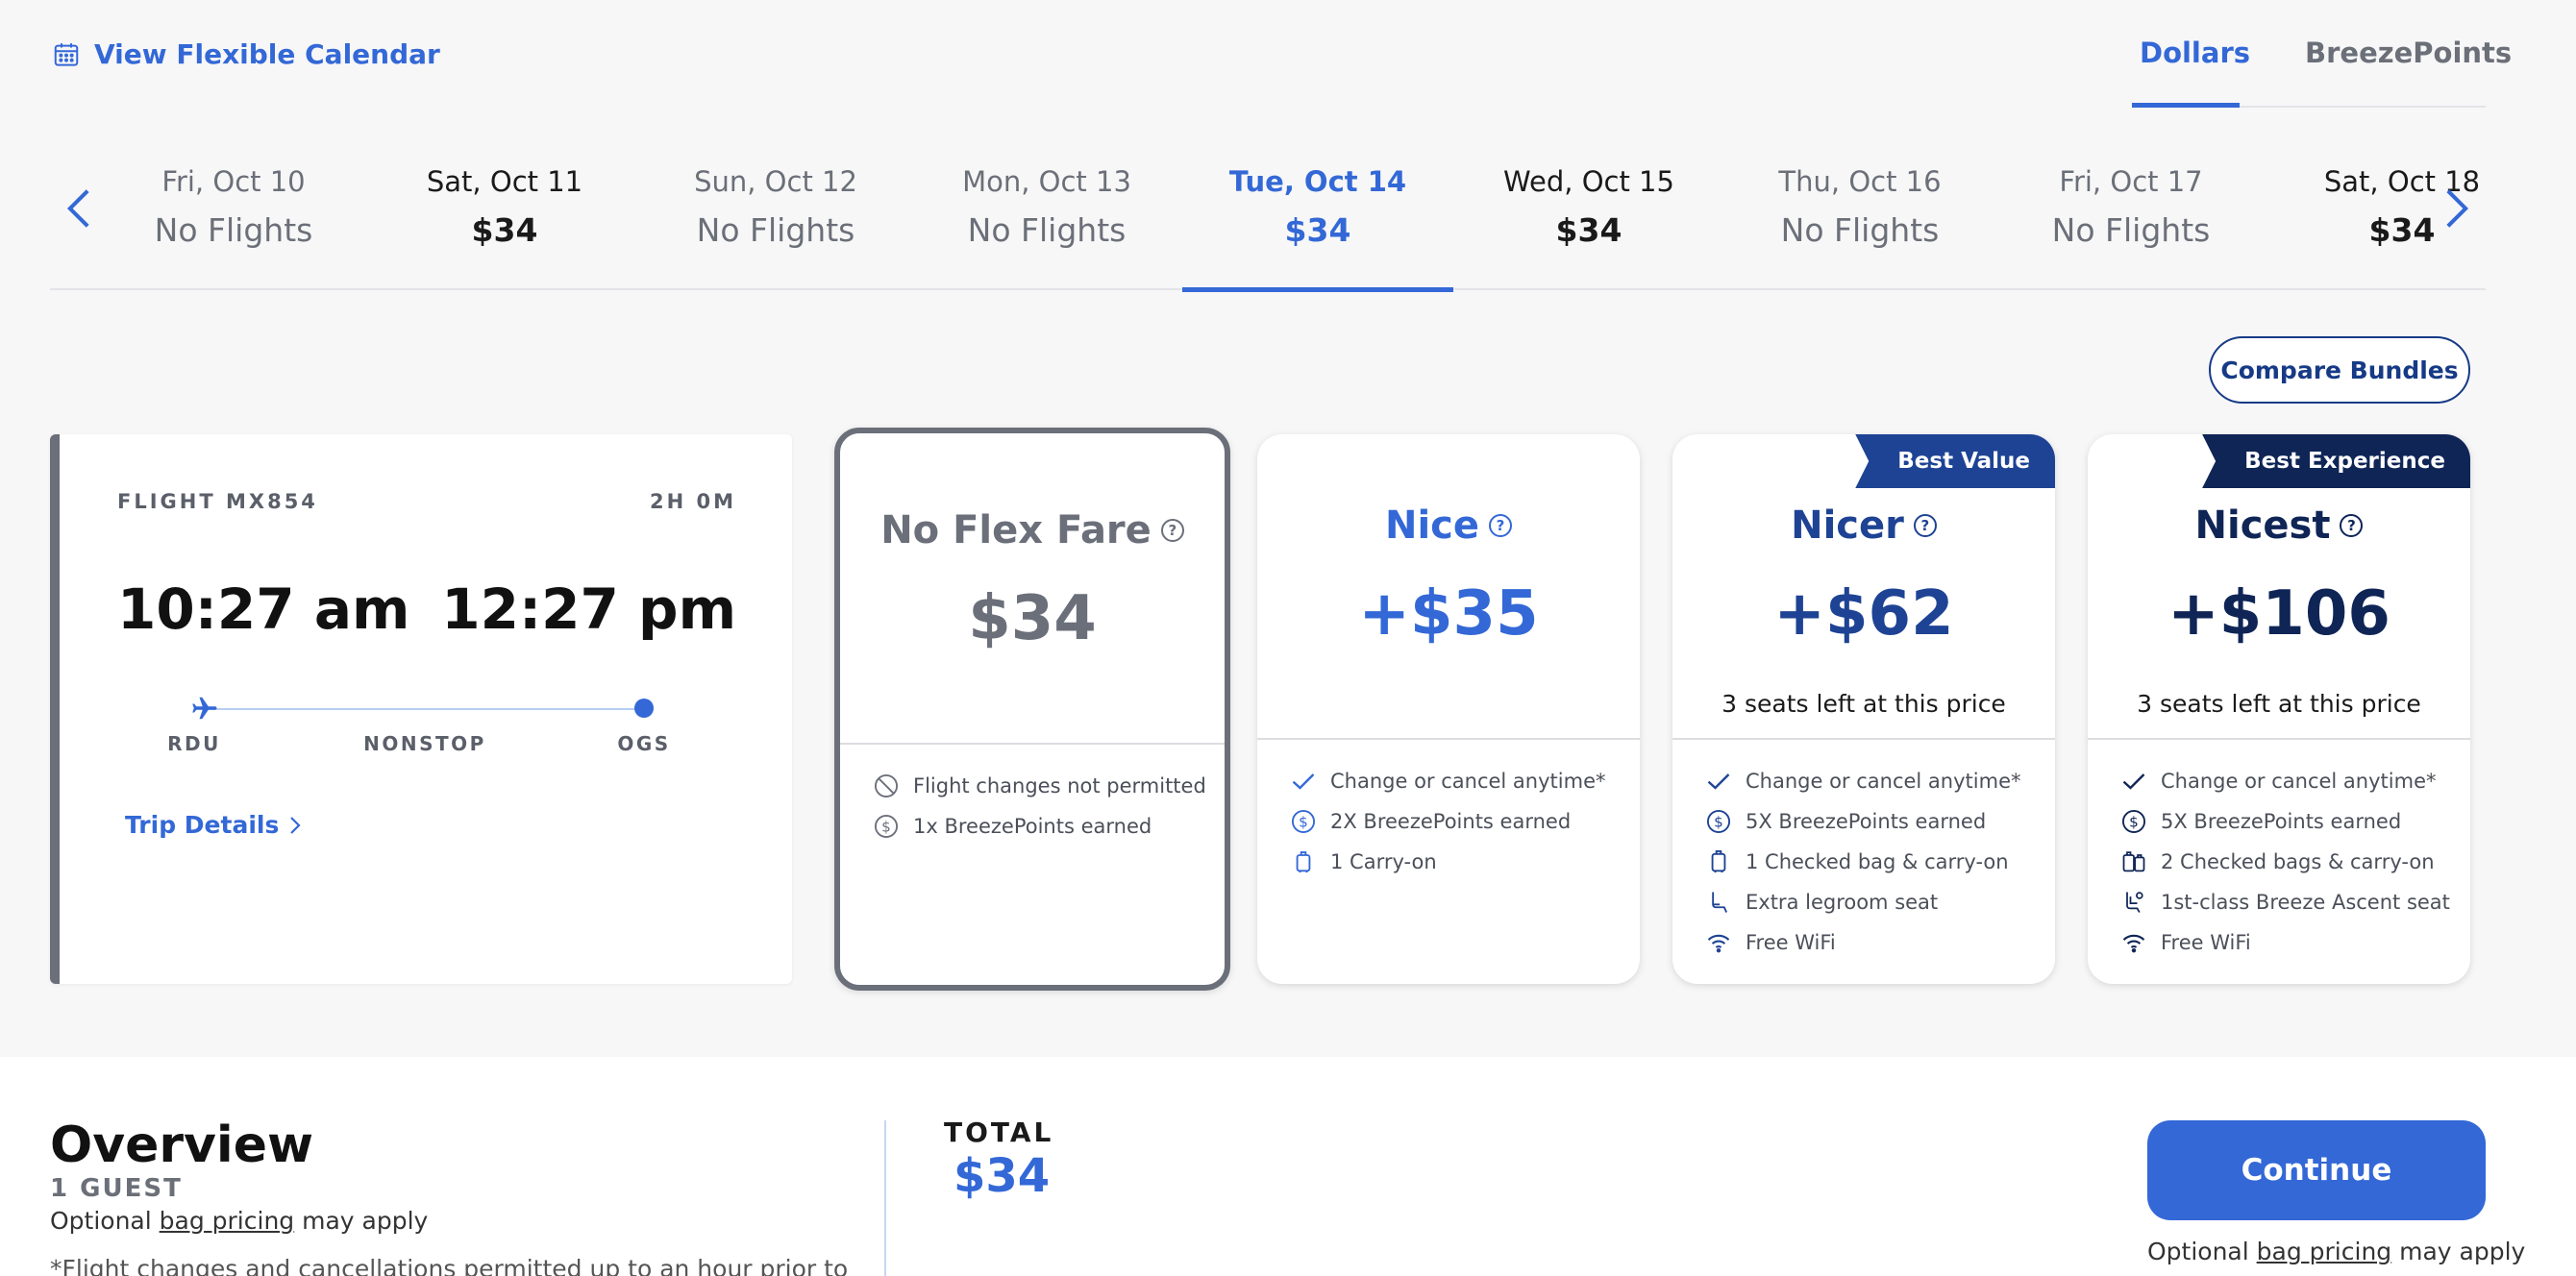 This screenshot has width=2576, height=1276. I want to click on date-option: Thu, Oct 16 No Flights, so click(1860, 218).